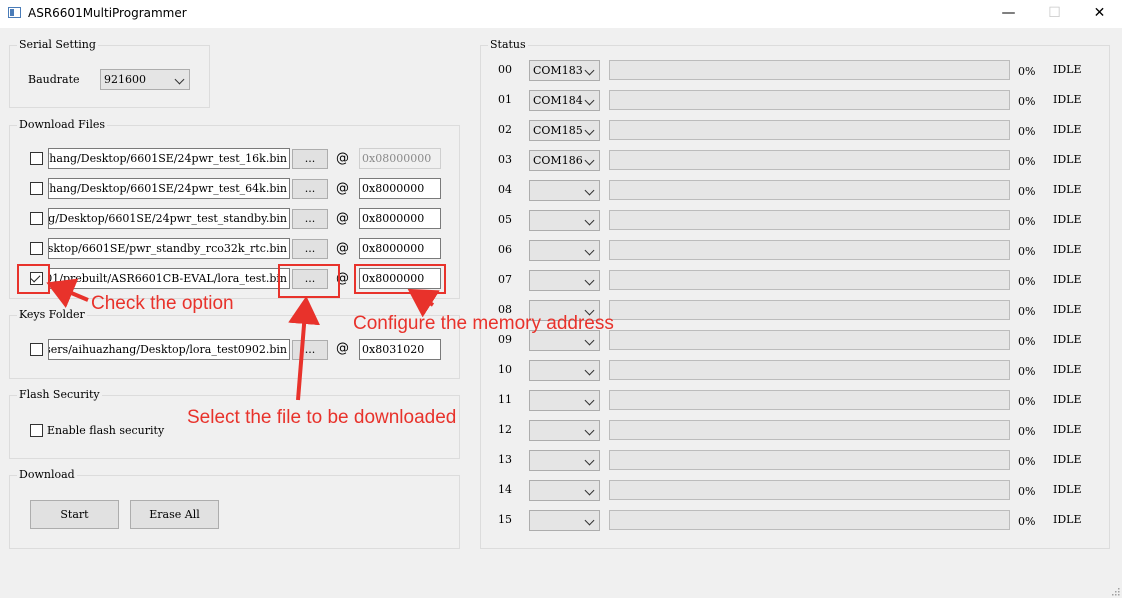 The height and width of the screenshot is (598, 1122). What do you see at coordinates (67, 293) in the screenshot?
I see `arrow-to-checkbox` at bounding box center [67, 293].